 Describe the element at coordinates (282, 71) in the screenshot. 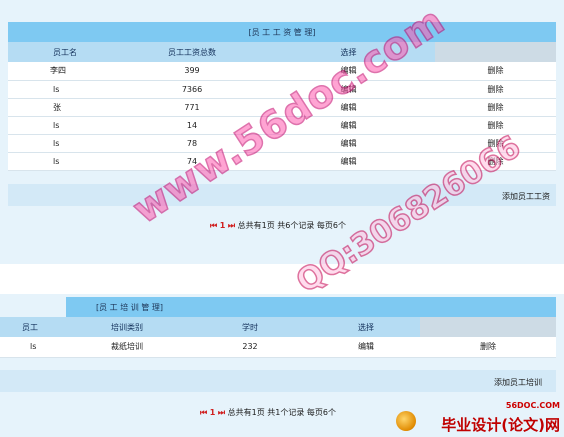

I see `table-row: 李四 399 编辑 删除` at that location.